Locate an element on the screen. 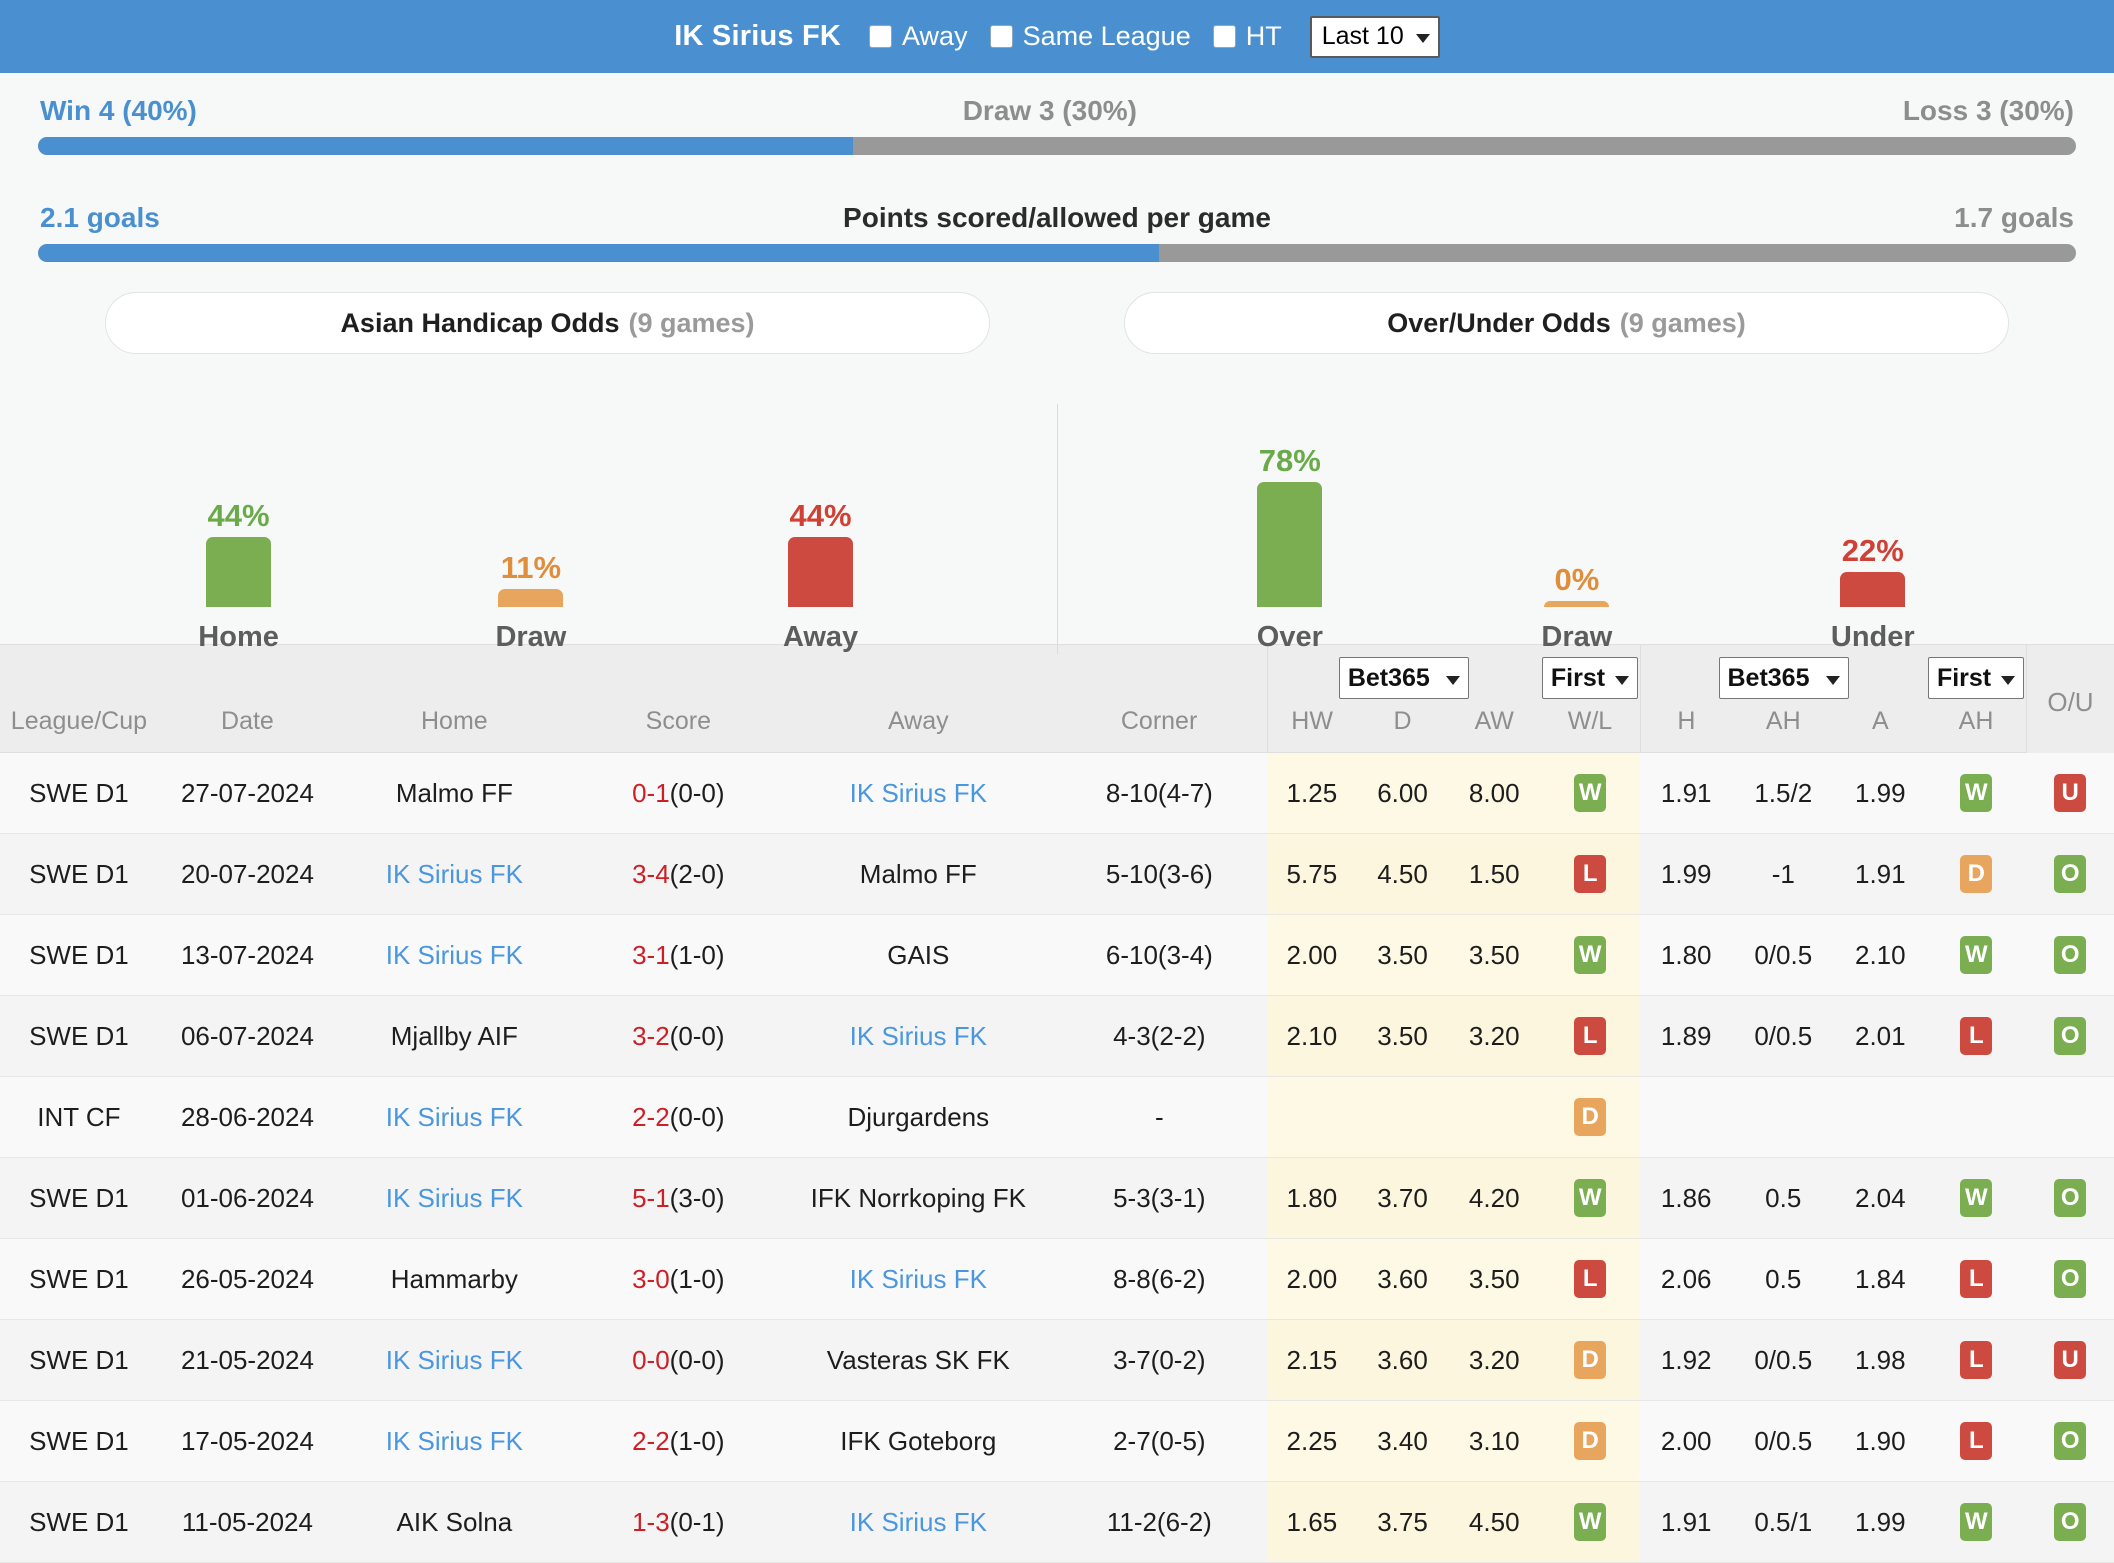 The image size is (2114, 1563). cell-h is located at coordinates (1686, 1117).